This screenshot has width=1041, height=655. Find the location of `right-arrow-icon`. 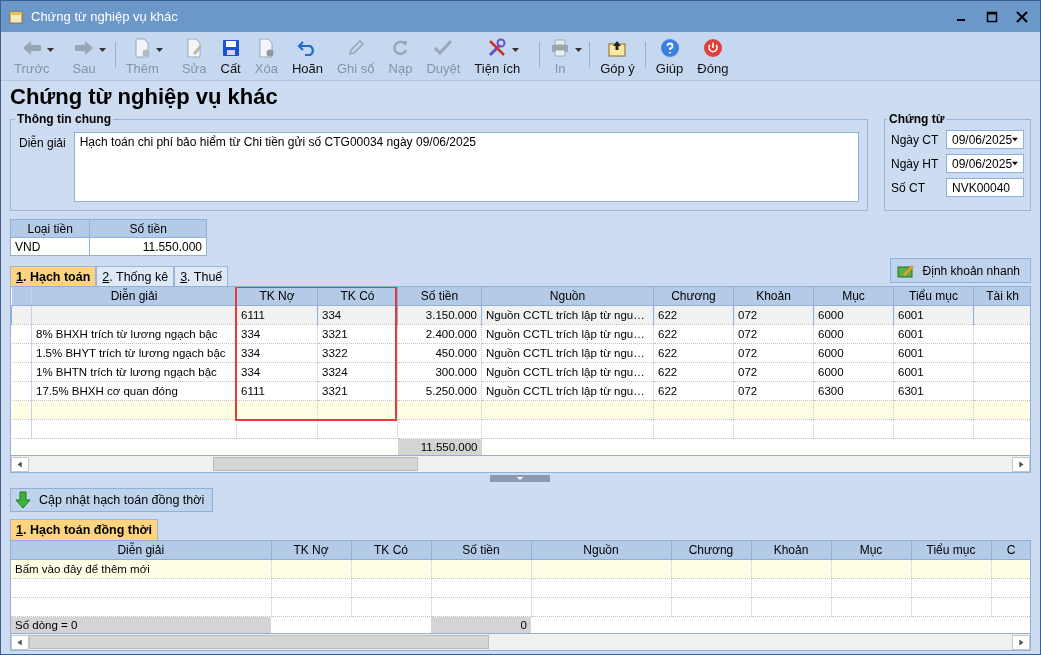

right-arrow-icon is located at coordinates (84, 48).